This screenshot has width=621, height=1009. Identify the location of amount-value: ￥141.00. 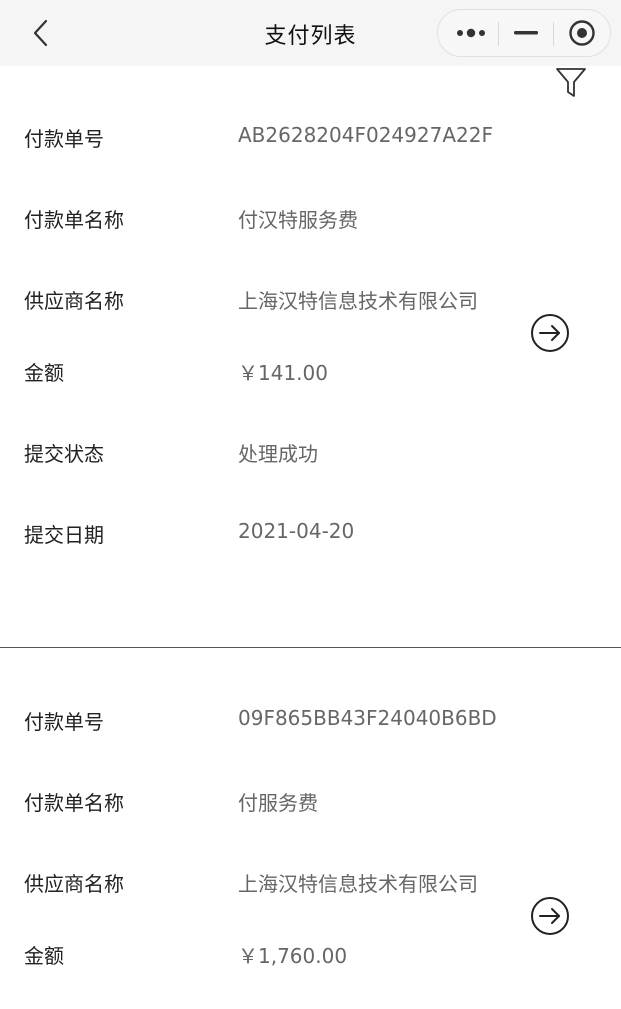
(283, 373).